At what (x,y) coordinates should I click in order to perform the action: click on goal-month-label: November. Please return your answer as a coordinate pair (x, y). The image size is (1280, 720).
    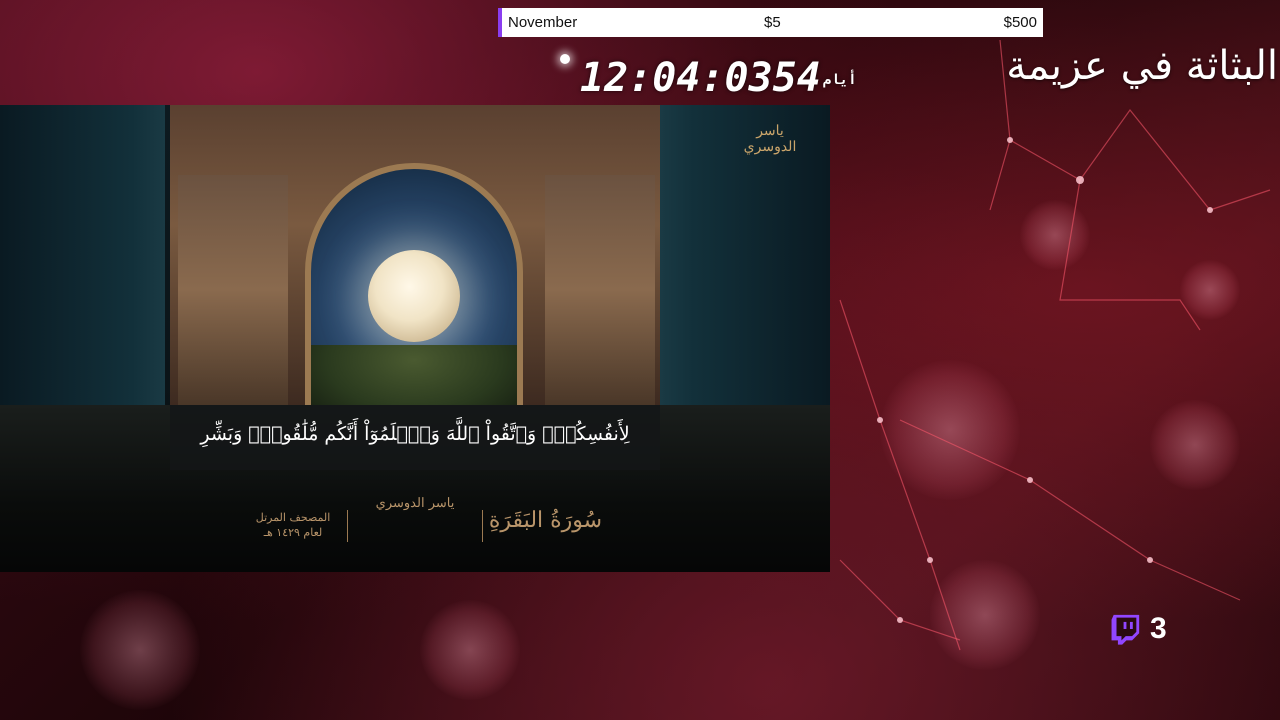
    Looking at the image, I should click on (543, 22).